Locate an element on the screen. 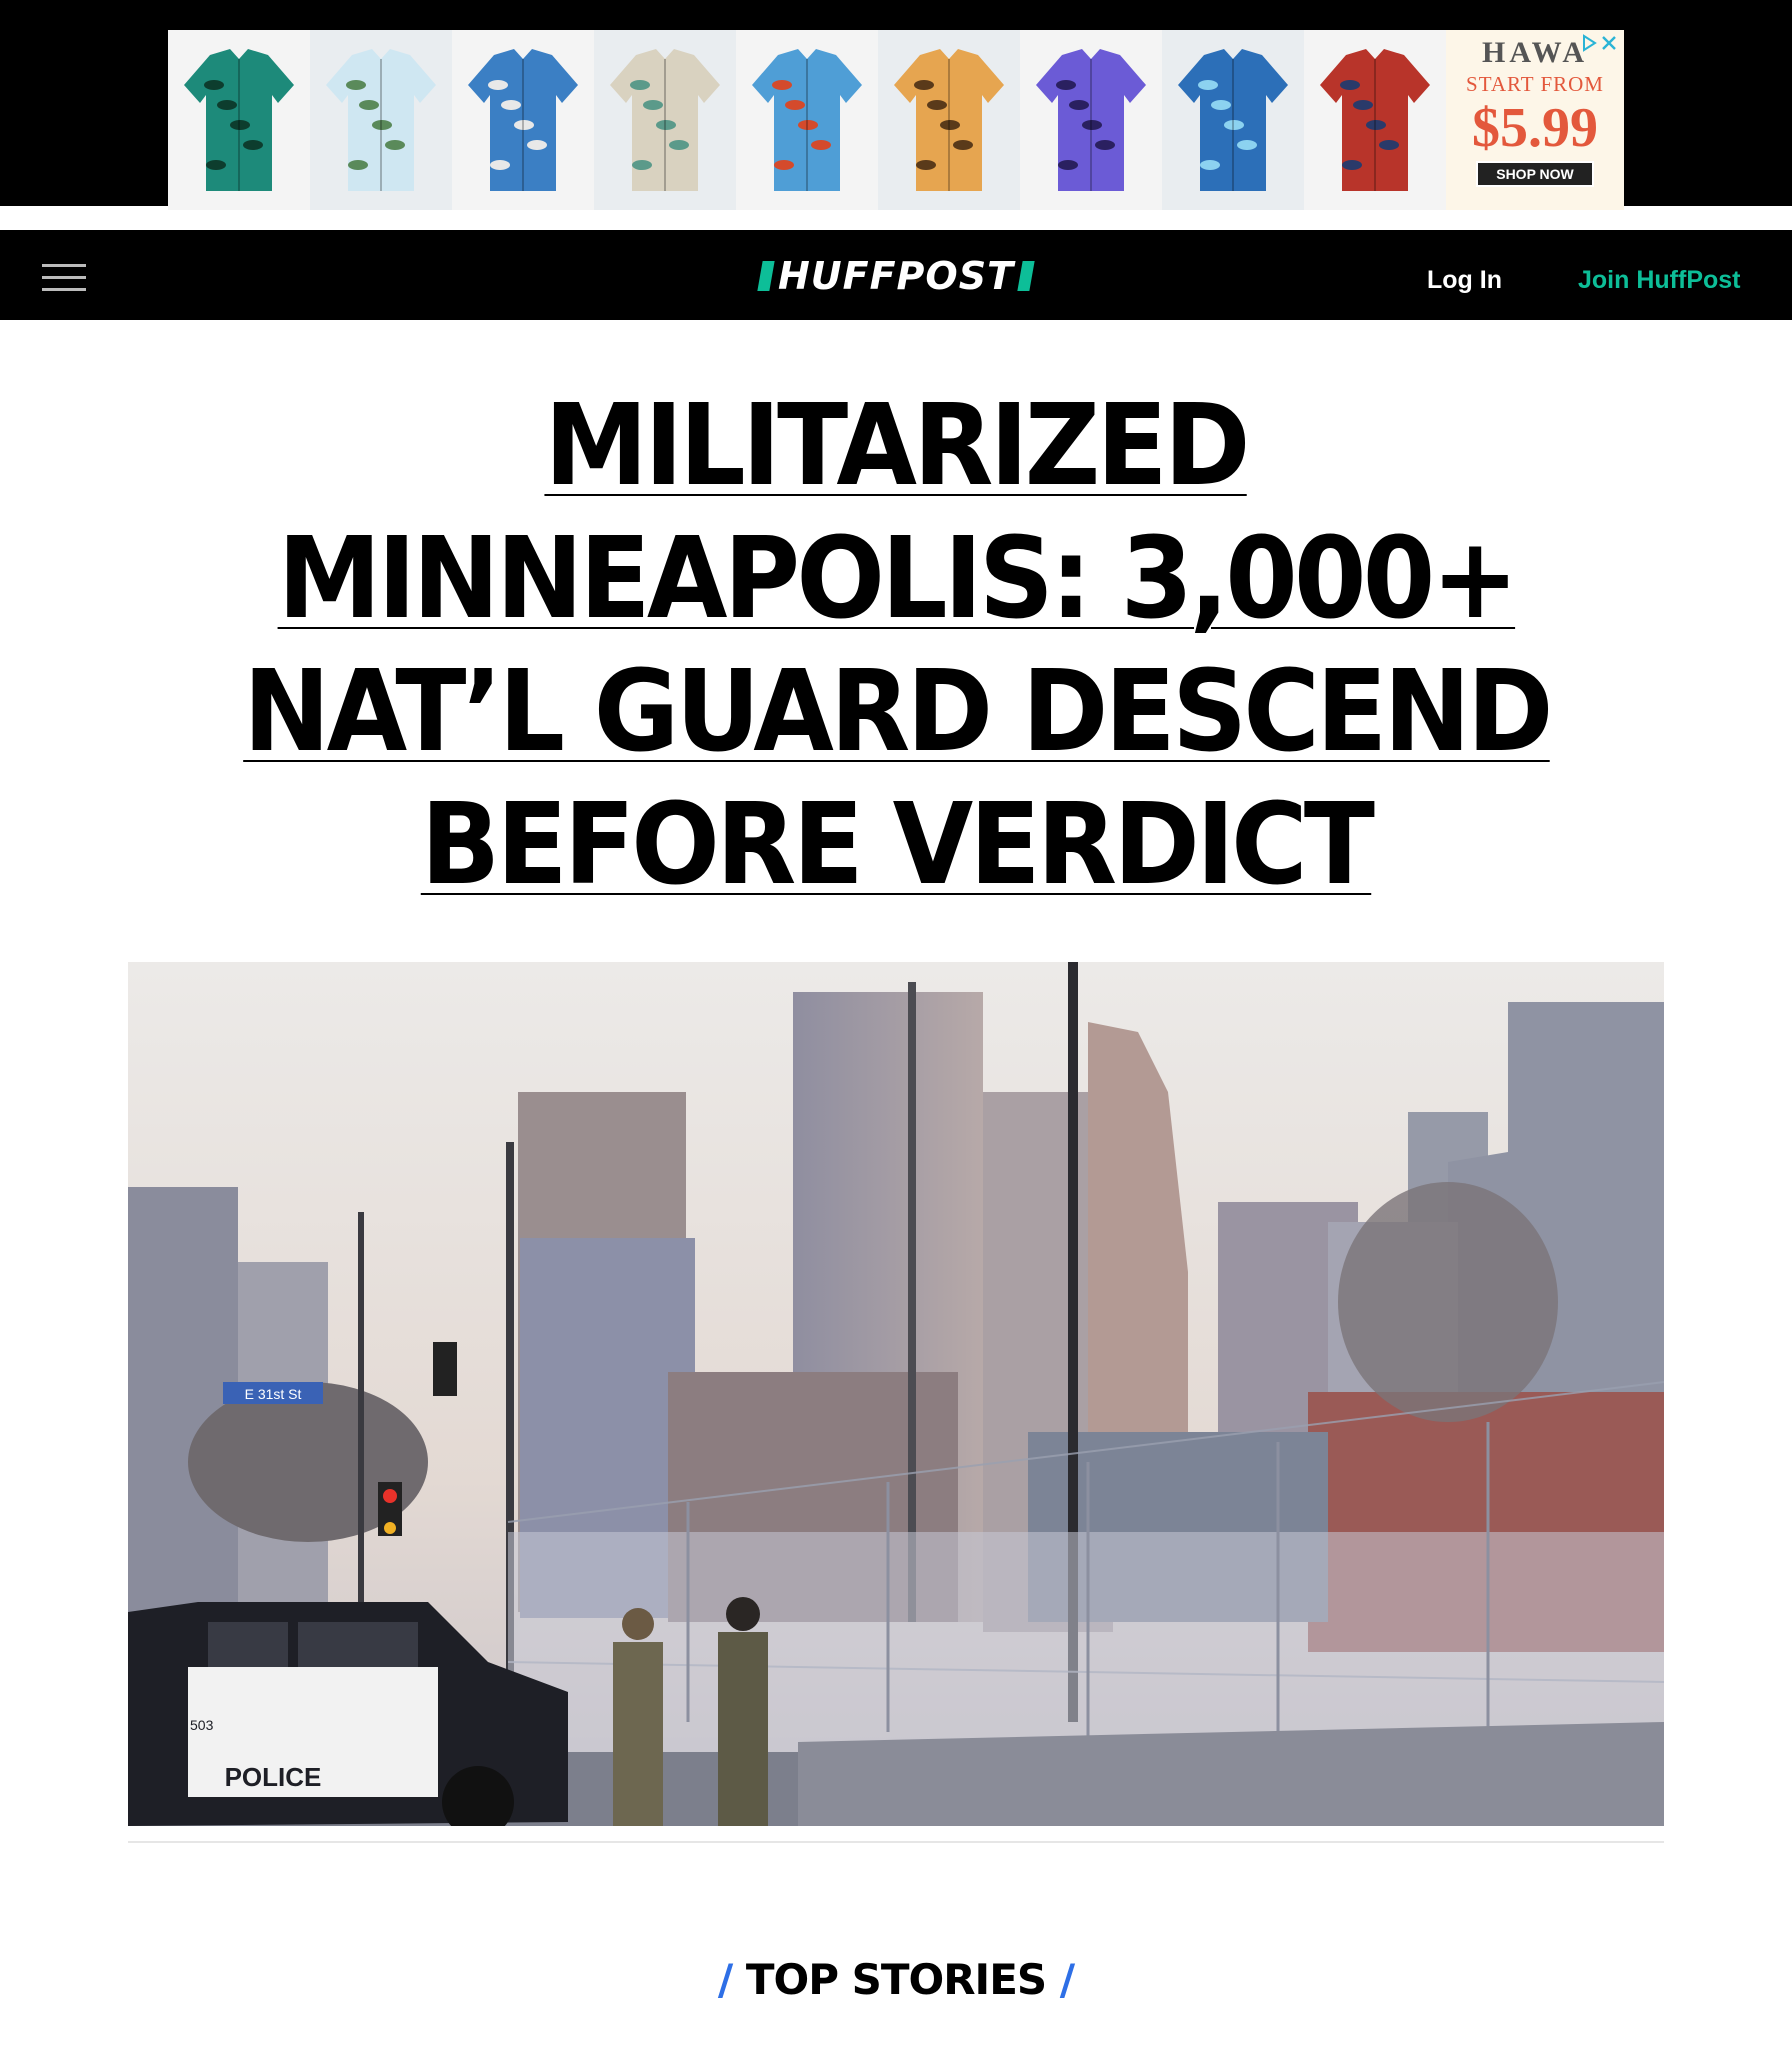  street-sign: E 31st St is located at coordinates (273, 1394).